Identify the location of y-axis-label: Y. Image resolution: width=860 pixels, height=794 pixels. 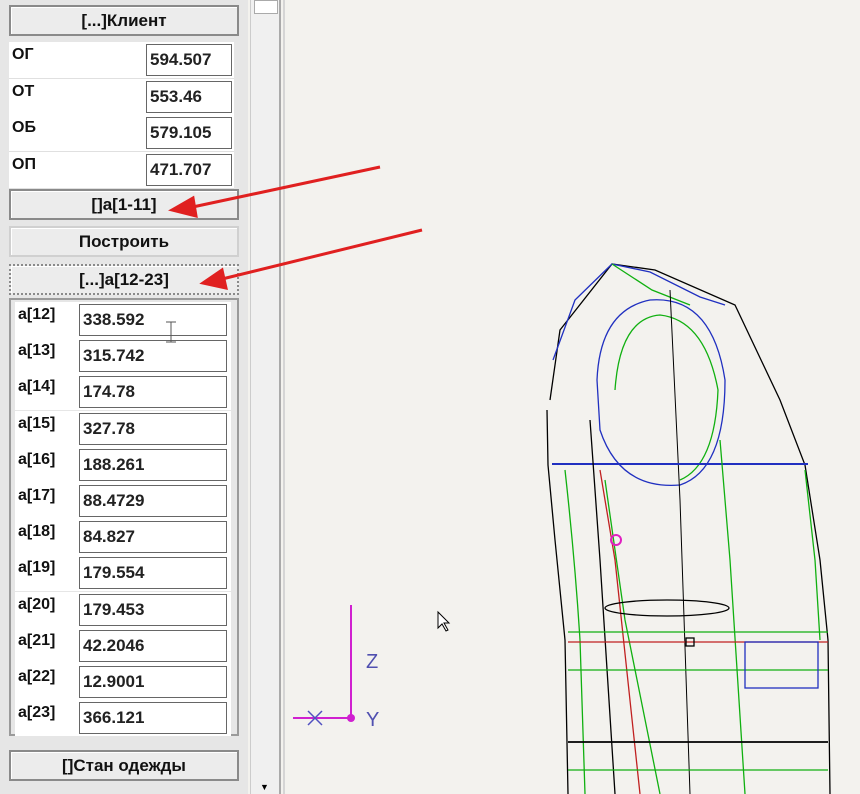
(372, 720).